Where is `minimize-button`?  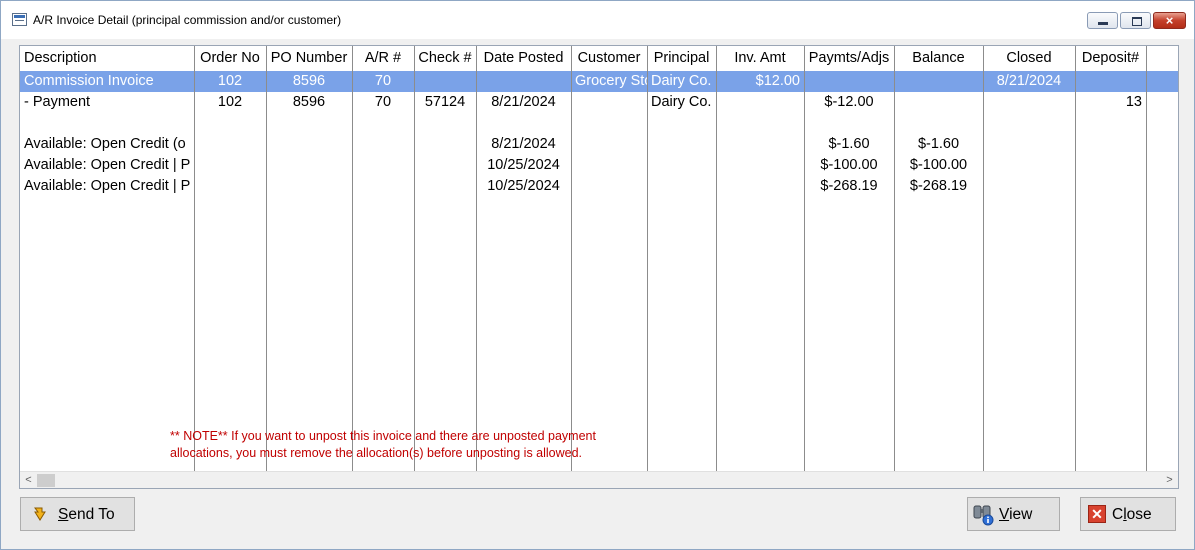
minimize-button is located at coordinates (1102, 20).